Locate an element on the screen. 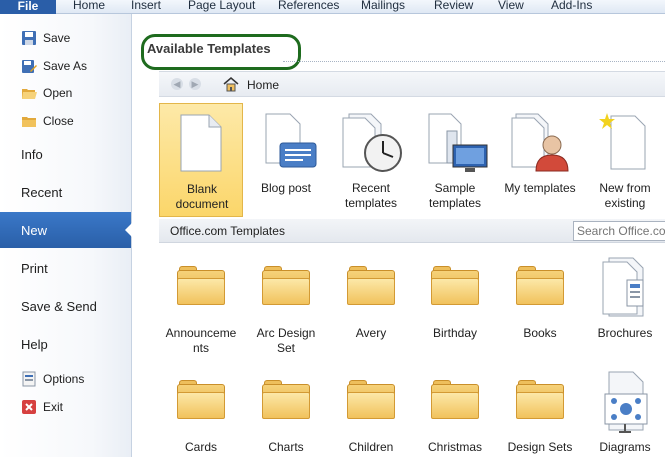 This screenshot has height=457, width=665. template-category-tile: Brochures is located at coordinates (624, 309).